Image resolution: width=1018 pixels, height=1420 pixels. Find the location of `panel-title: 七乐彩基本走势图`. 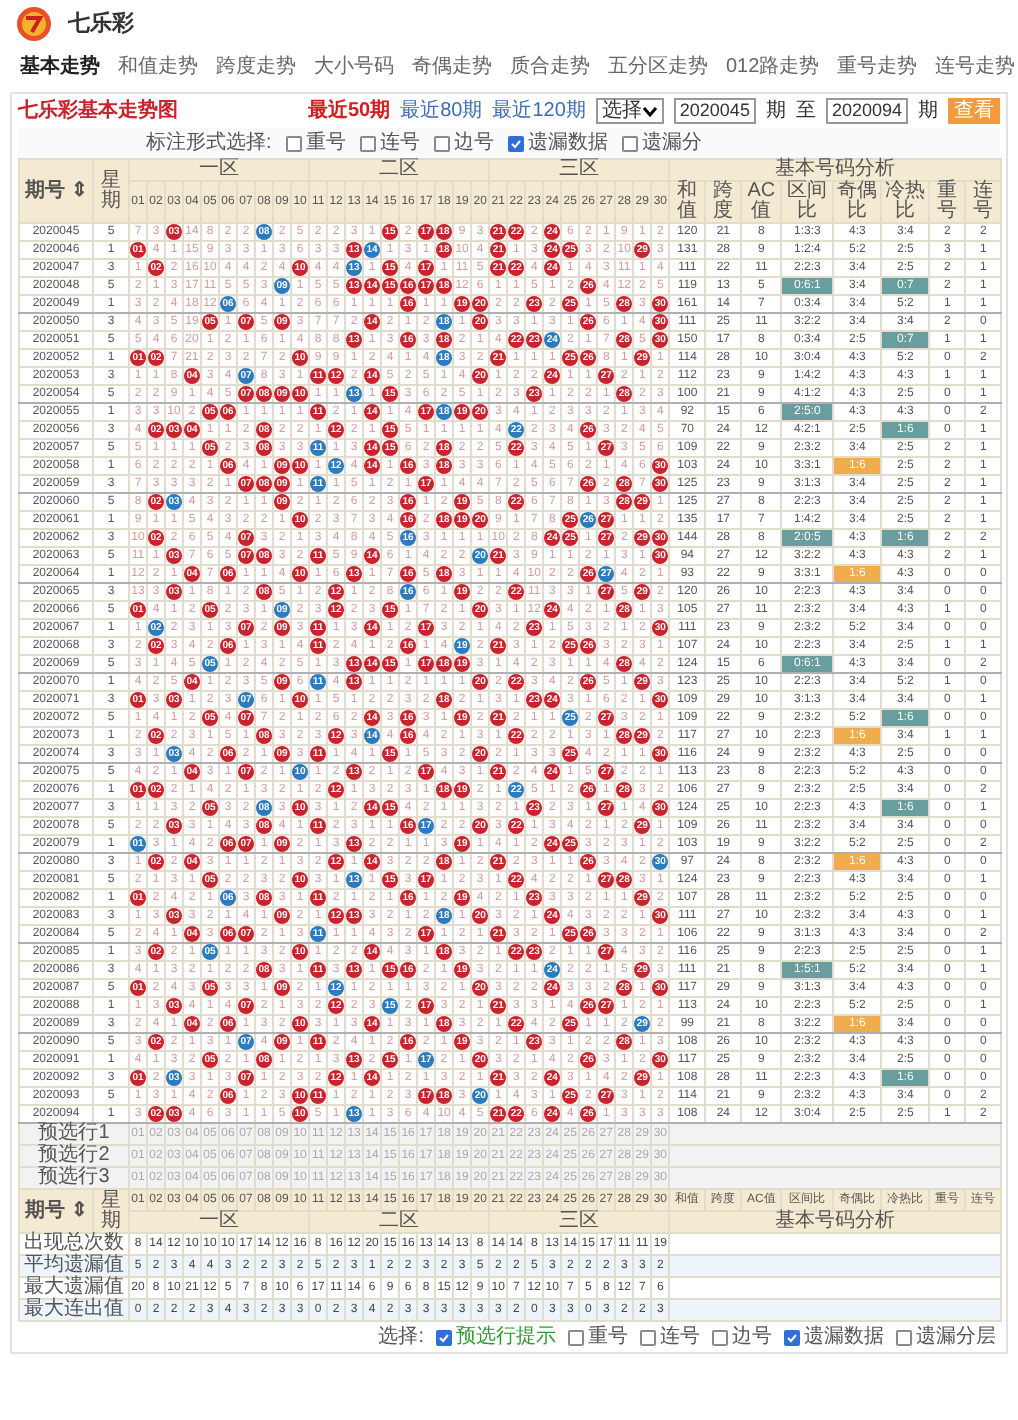

panel-title: 七乐彩基本走势图 is located at coordinates (98, 111).